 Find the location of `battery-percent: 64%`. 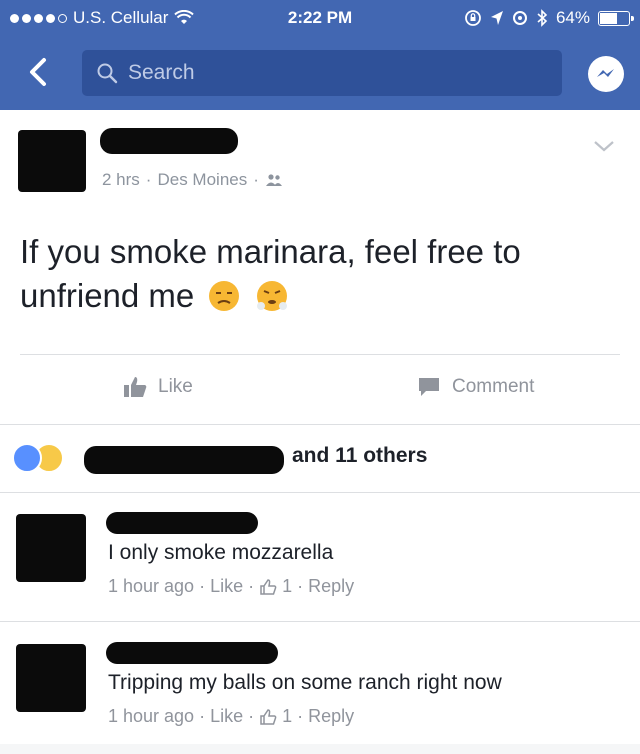

battery-percent: 64% is located at coordinates (572, 17).